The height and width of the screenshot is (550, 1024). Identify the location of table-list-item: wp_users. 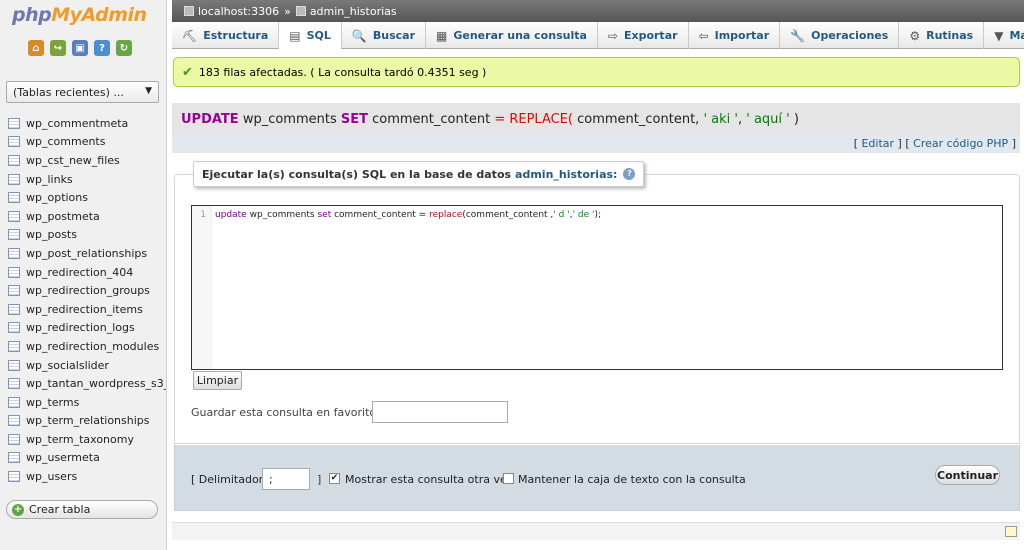
(87, 476).